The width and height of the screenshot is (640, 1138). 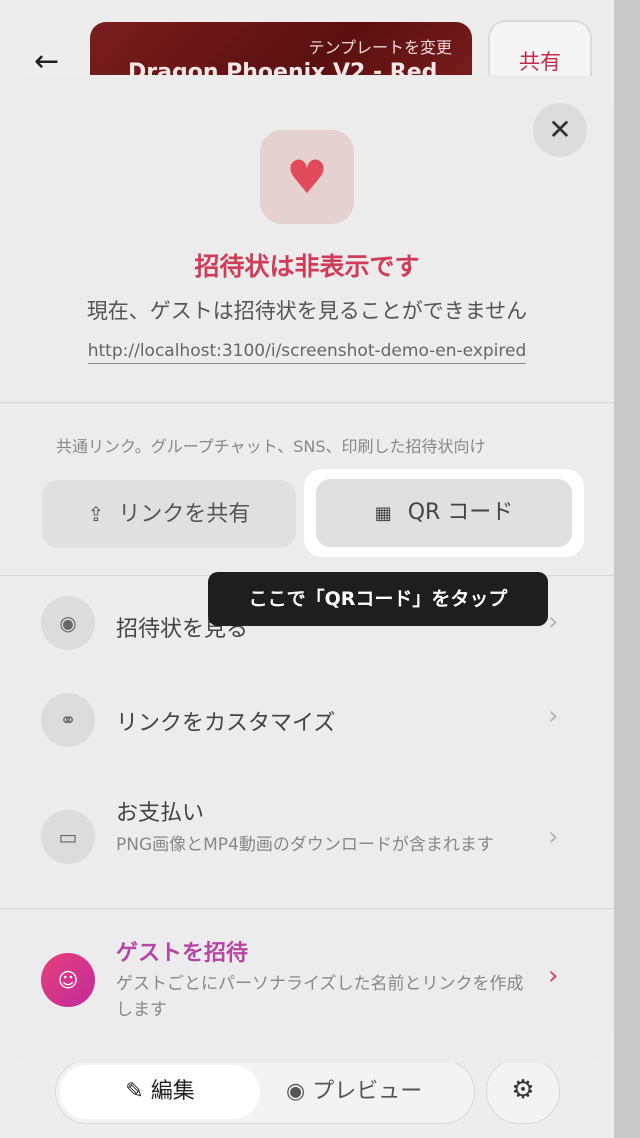 I want to click on status-title: 招待状は非表示です, so click(x=307, y=266).